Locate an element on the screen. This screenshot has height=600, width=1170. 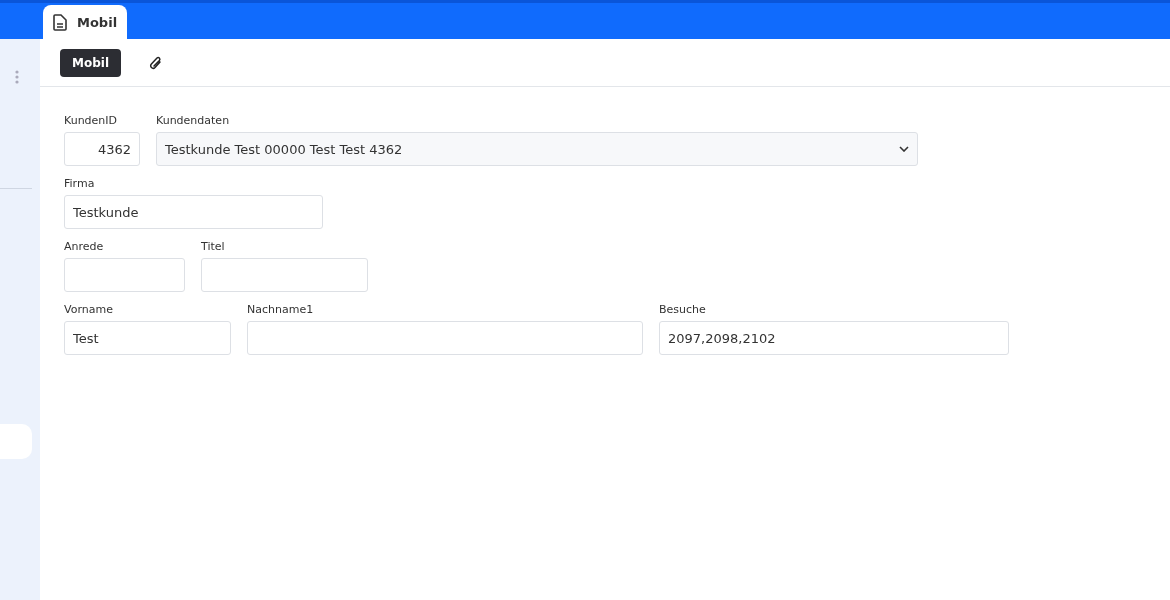
document-icon is located at coordinates (60, 22).